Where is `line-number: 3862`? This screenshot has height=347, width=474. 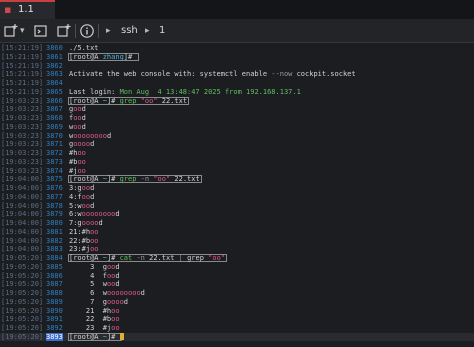
line-number: 3862 is located at coordinates (54, 65).